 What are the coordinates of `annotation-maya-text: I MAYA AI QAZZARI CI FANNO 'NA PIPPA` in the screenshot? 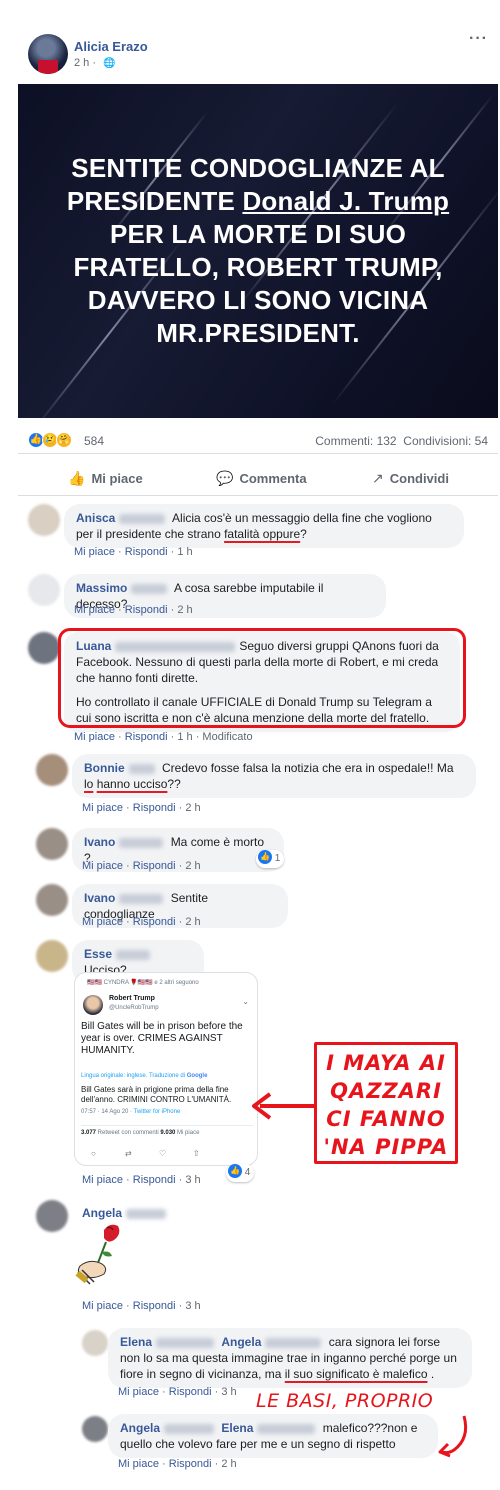 It's located at (386, 1105).